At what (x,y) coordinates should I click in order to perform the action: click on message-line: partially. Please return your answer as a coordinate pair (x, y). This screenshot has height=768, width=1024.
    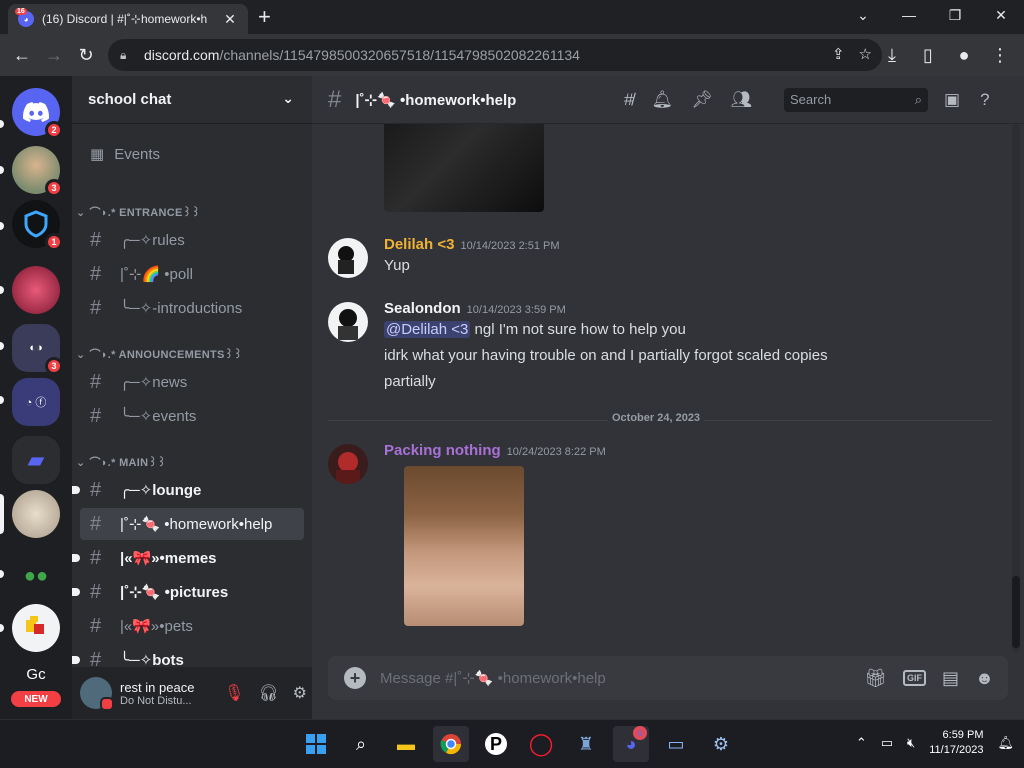
    Looking at the image, I should click on (410, 381).